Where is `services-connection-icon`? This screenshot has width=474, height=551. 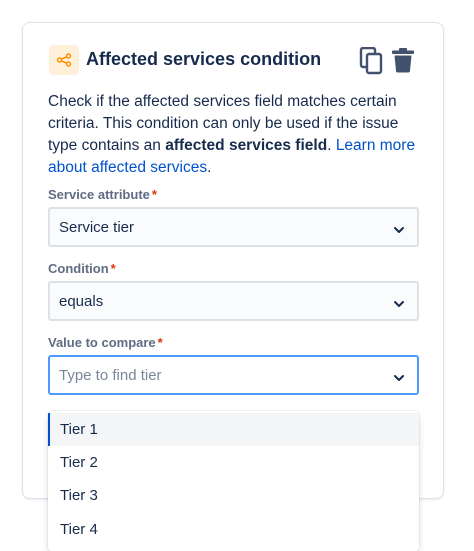
services-connection-icon is located at coordinates (64, 60).